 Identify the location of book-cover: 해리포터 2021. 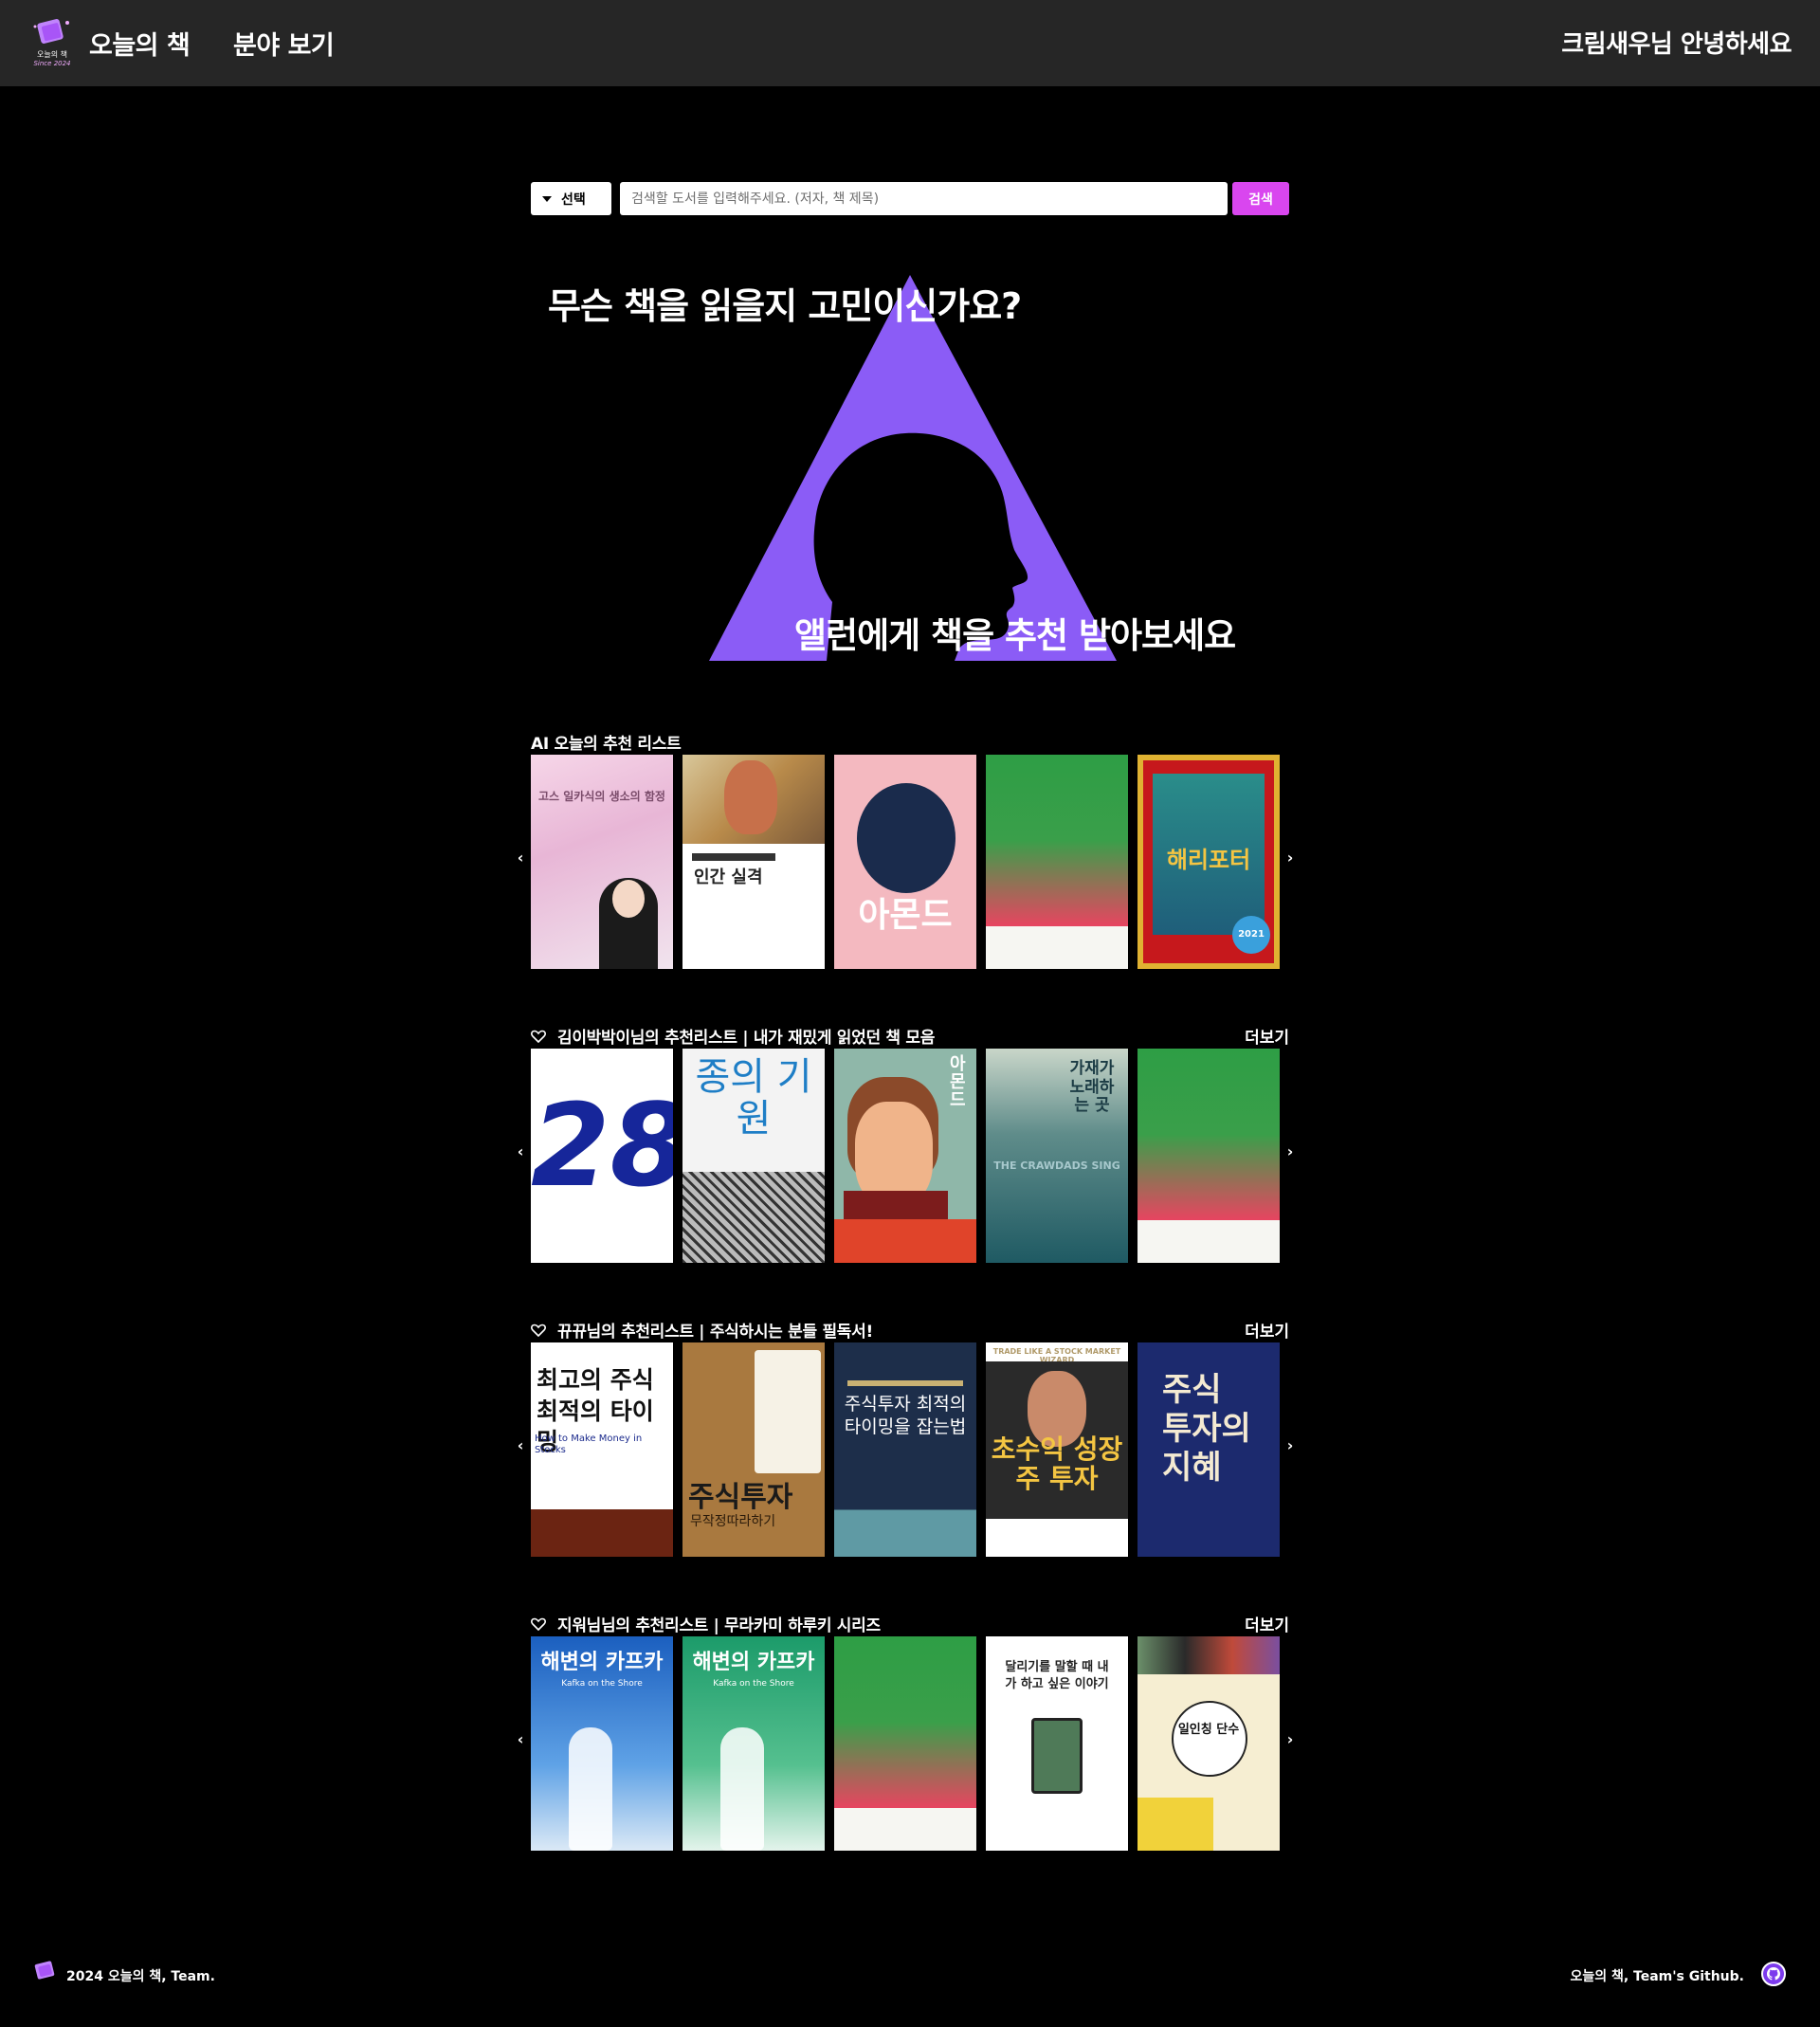
(1209, 862).